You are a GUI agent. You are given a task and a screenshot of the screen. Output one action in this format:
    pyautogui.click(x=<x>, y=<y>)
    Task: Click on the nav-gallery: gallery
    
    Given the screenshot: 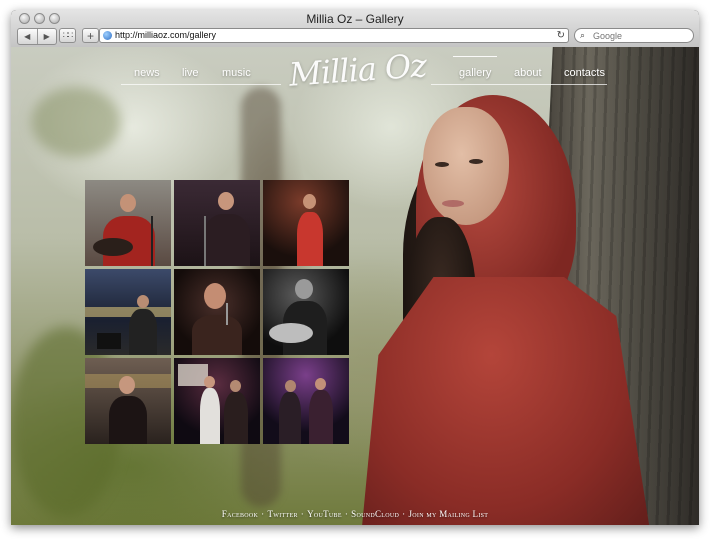 What is the action you would take?
    pyautogui.click(x=475, y=73)
    